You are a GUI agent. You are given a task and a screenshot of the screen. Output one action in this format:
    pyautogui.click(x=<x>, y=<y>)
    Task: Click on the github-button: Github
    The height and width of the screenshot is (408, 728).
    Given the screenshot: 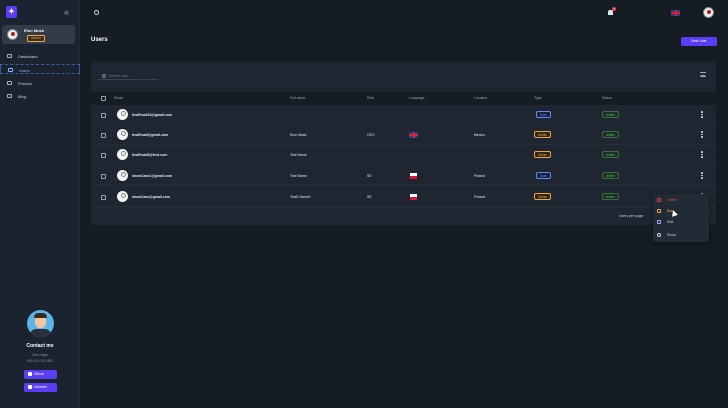 What is the action you would take?
    pyautogui.click(x=40, y=374)
    